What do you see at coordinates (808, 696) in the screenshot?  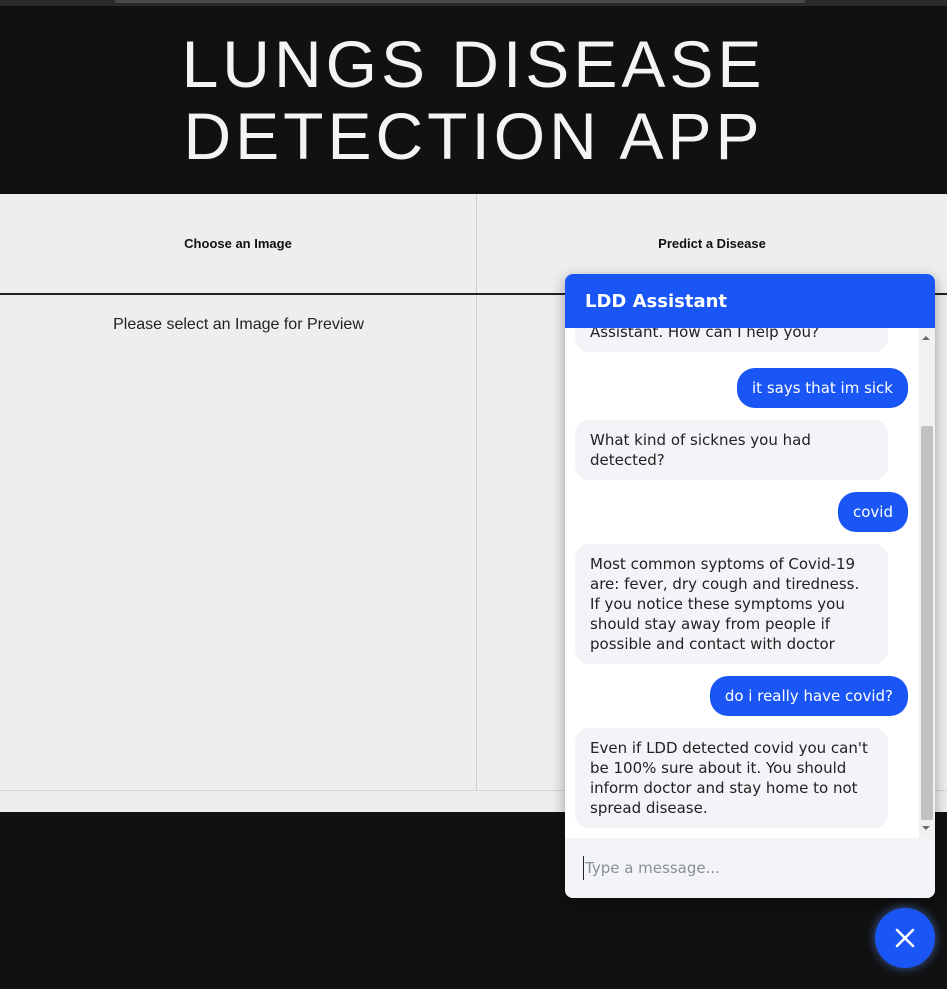 I see `user-message: do i really have covid?` at bounding box center [808, 696].